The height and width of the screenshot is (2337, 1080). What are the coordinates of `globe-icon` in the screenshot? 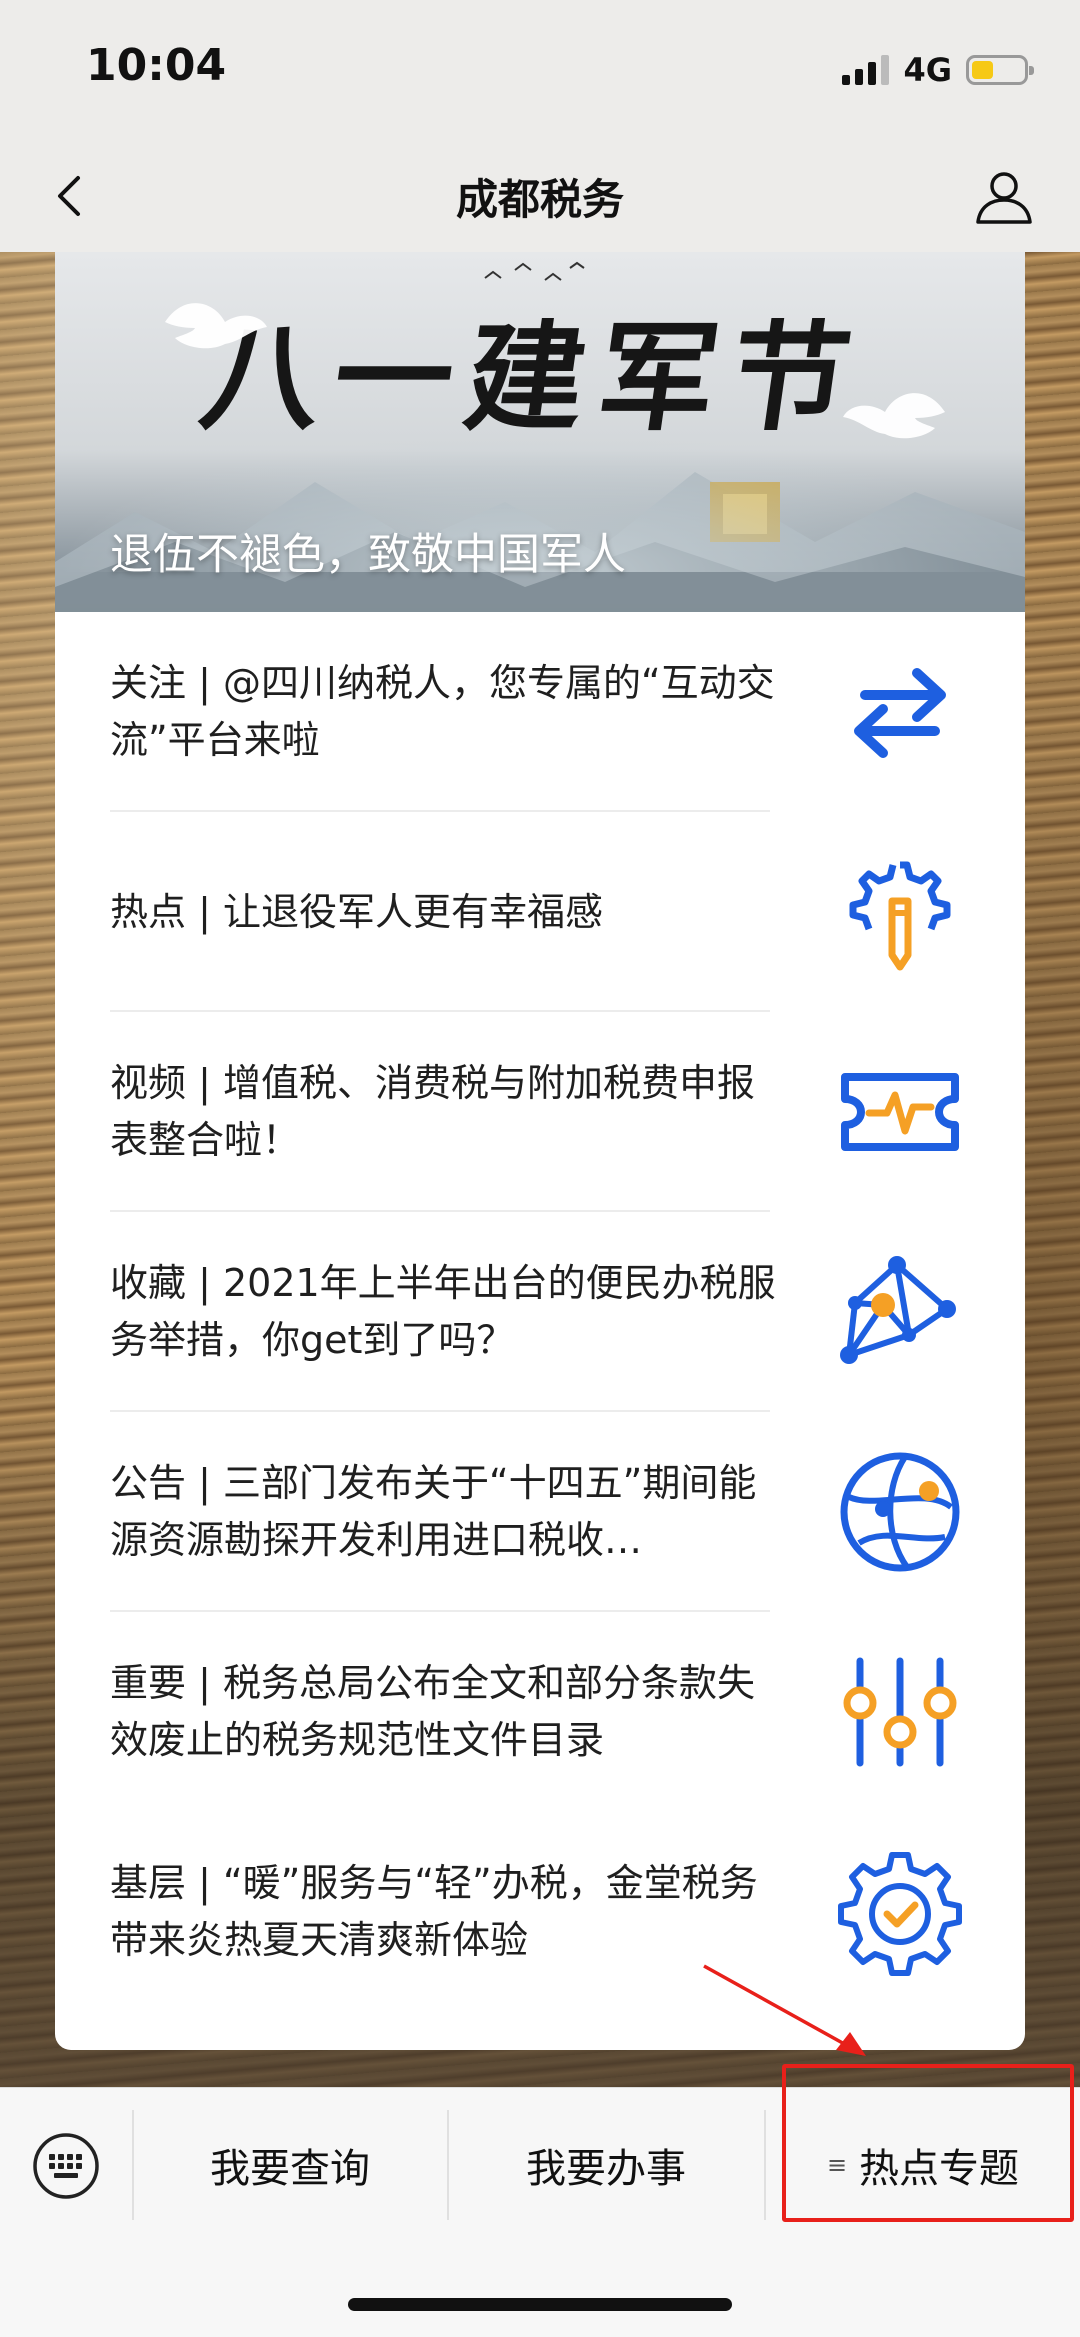 It's located at (900, 1512).